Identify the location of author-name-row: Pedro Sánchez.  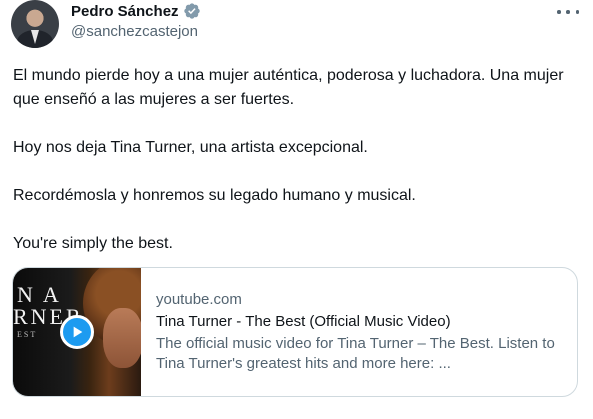
(136, 11).